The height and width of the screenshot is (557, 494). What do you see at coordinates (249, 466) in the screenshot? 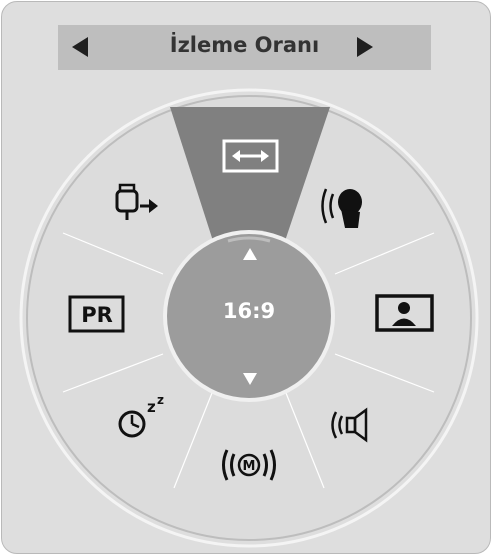
I see `svg-text: M` at bounding box center [249, 466].